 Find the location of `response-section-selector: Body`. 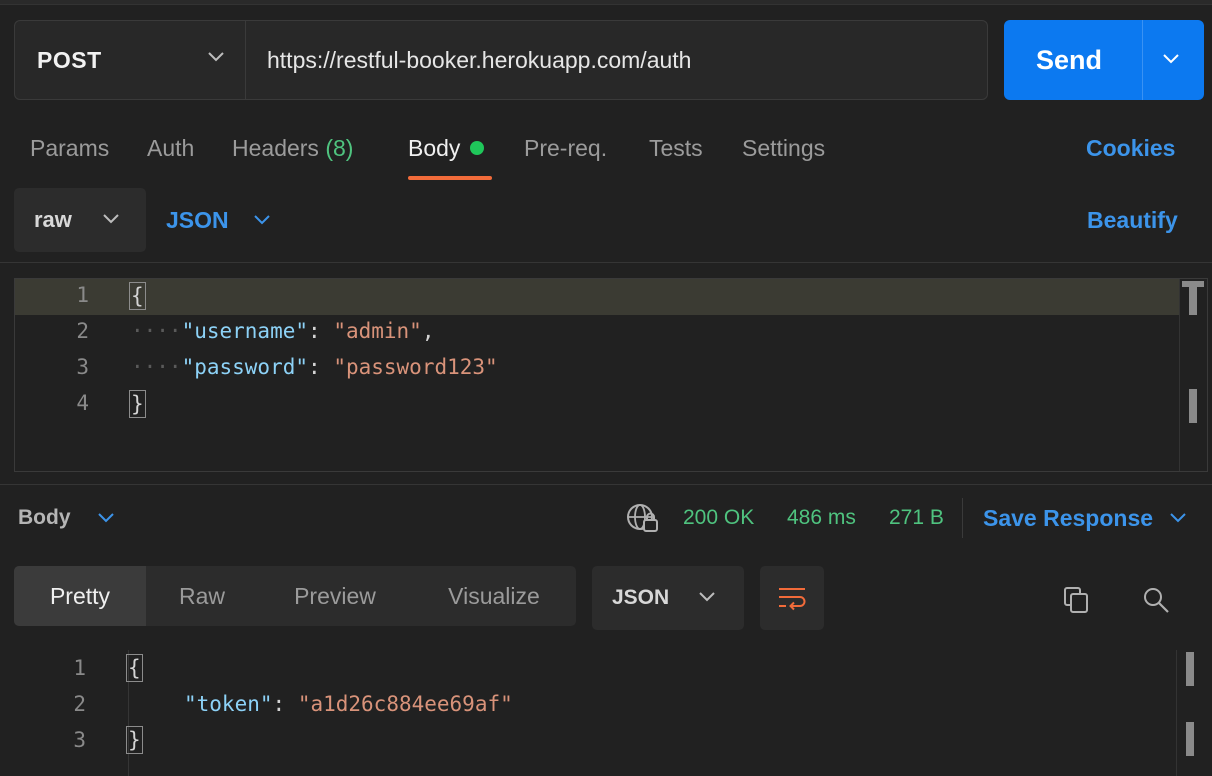

response-section-selector: Body is located at coordinates (66, 518).